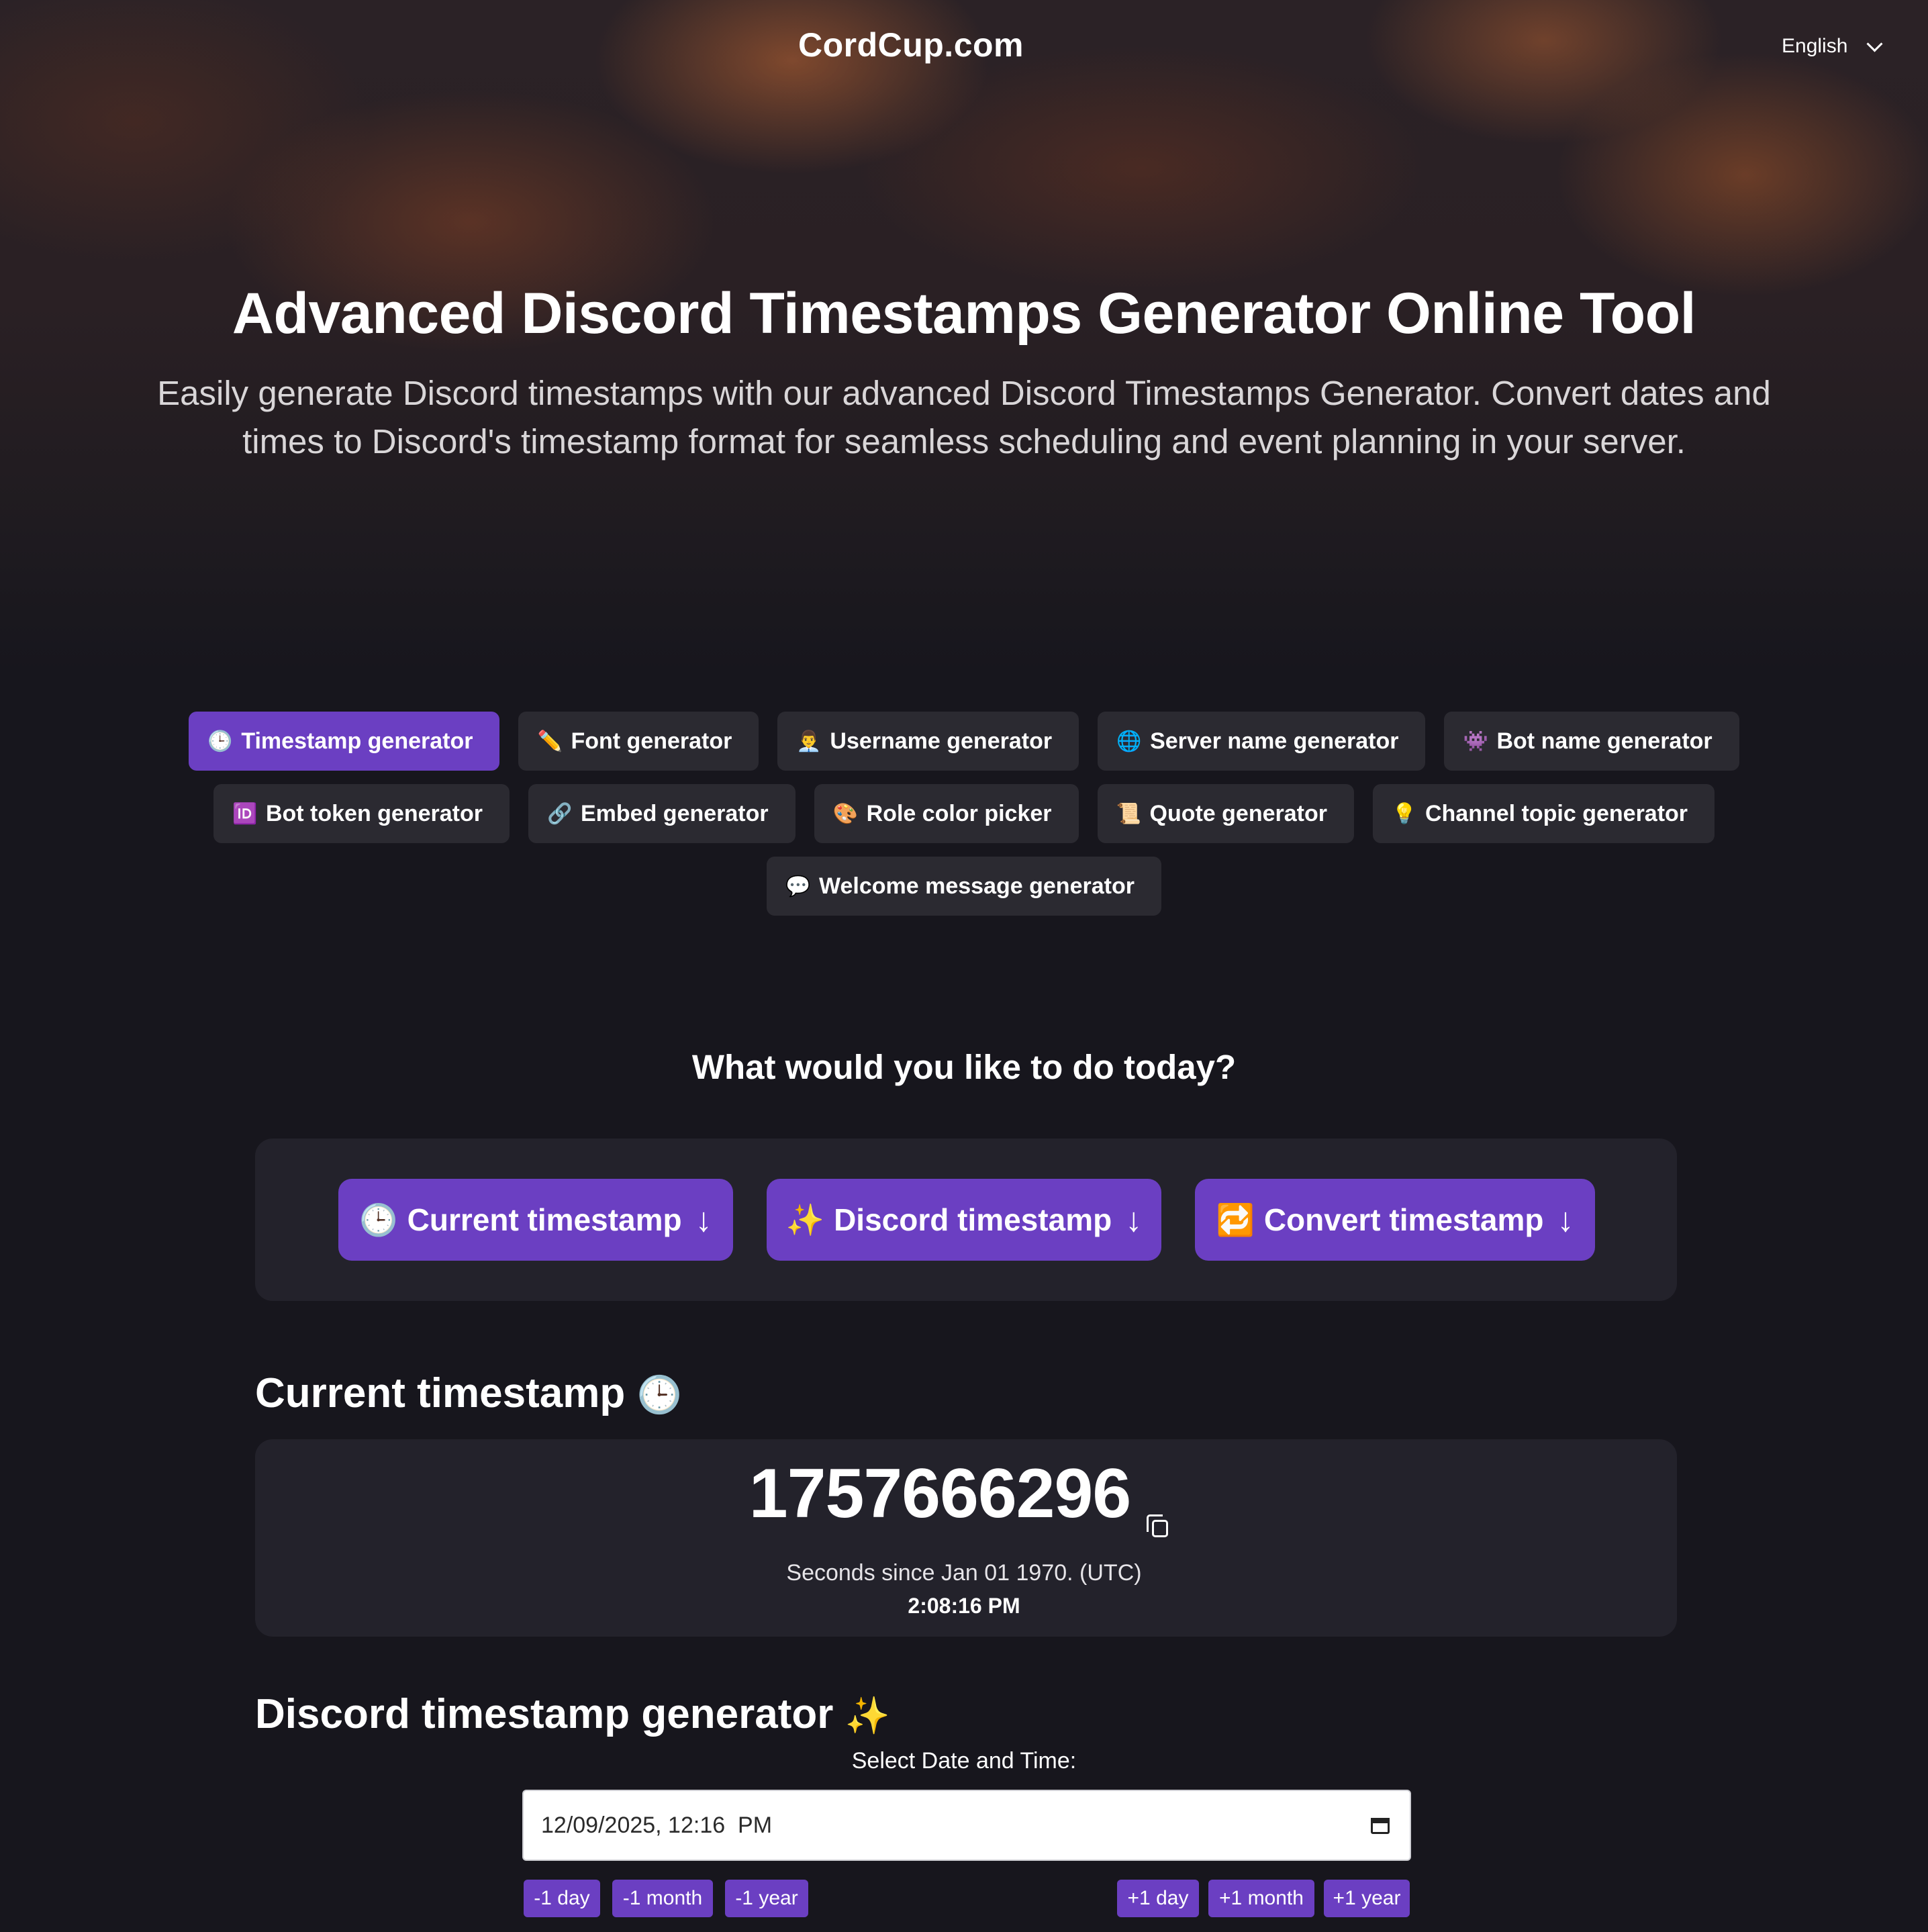 The image size is (1928, 1932). Describe the element at coordinates (1404, 813) in the screenshot. I see `lightbulb-icon: 💡` at that location.